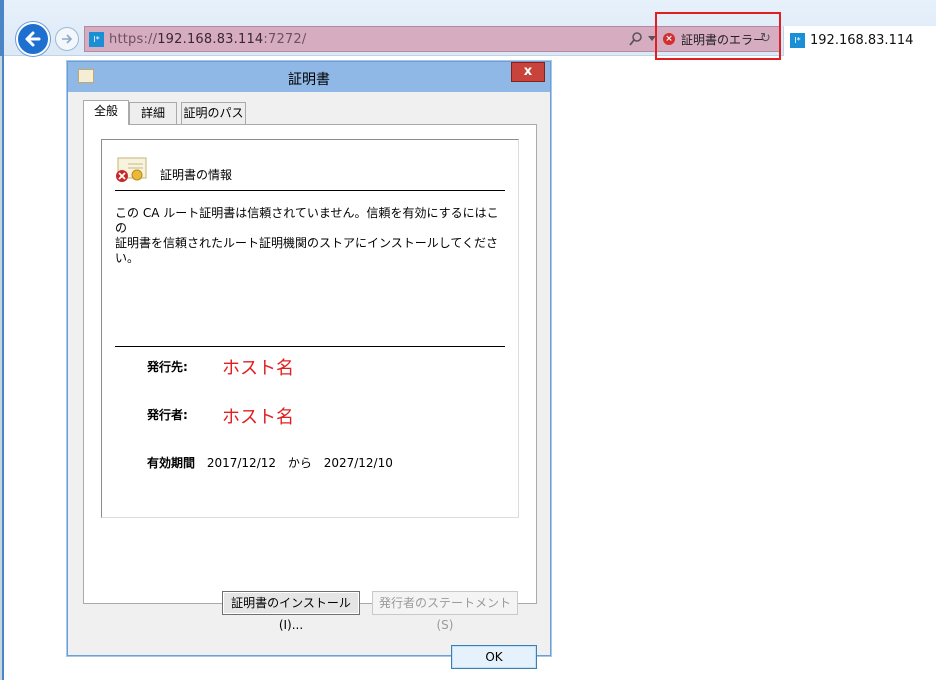 The height and width of the screenshot is (680, 936). I want to click on url-port: :7272/, so click(285, 39).